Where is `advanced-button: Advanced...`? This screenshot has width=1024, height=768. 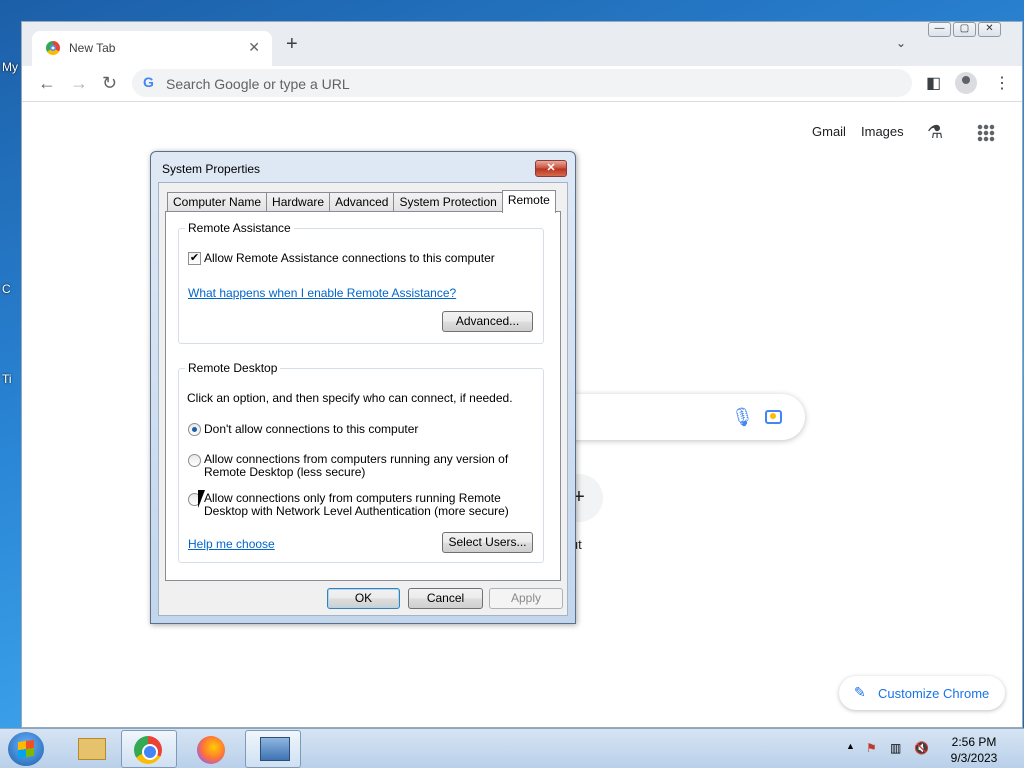
advanced-button: Advanced... is located at coordinates (487, 321).